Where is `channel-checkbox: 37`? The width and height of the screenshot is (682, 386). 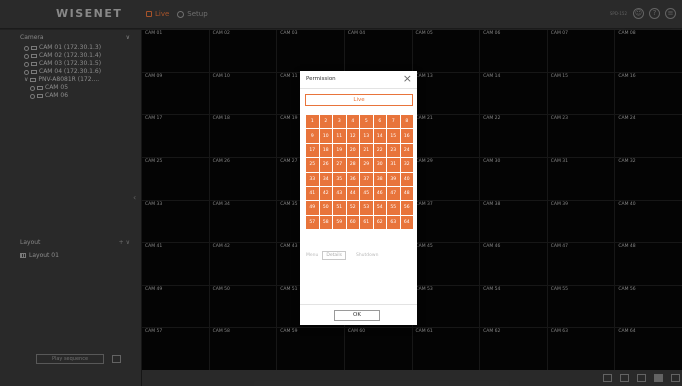
channel-checkbox: 37 is located at coordinates (366, 179).